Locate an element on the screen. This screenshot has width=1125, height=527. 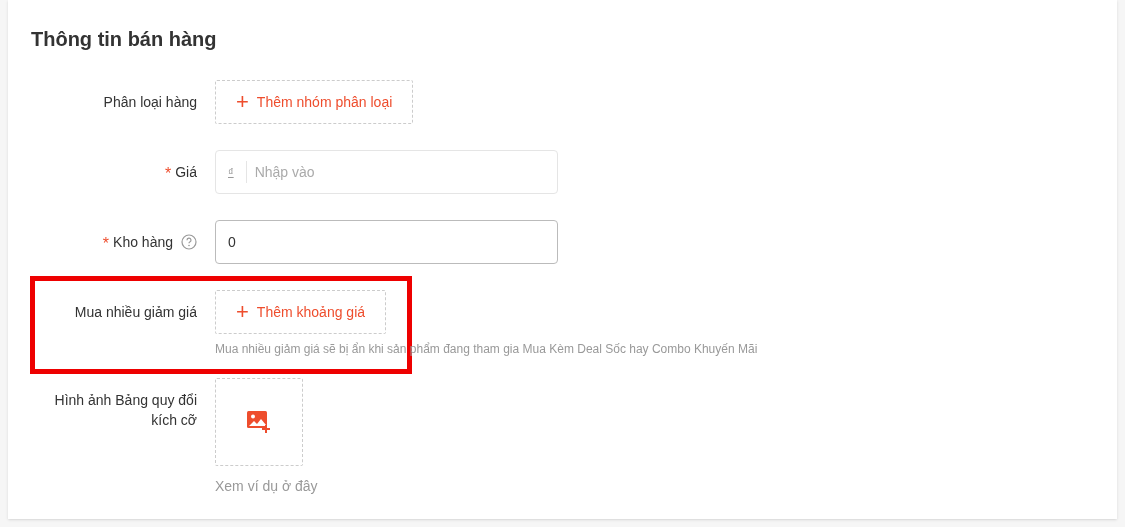
example-link: Xem ví dụ ở đây is located at coordinates (266, 486).